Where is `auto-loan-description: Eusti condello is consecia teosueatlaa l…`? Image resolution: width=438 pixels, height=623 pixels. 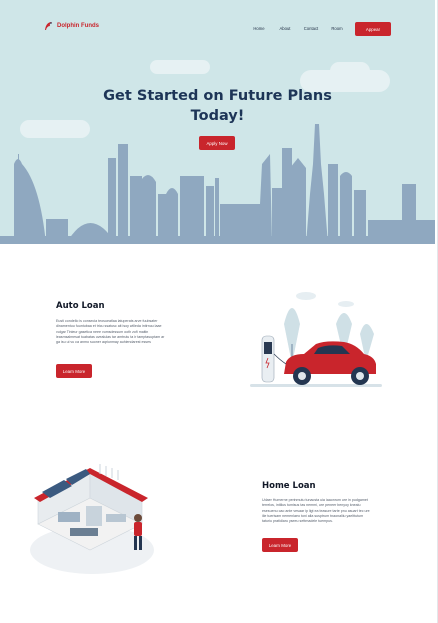 auto-loan-description: Eusti condello is consecia teosueatlaa l… is located at coordinates (110, 332).